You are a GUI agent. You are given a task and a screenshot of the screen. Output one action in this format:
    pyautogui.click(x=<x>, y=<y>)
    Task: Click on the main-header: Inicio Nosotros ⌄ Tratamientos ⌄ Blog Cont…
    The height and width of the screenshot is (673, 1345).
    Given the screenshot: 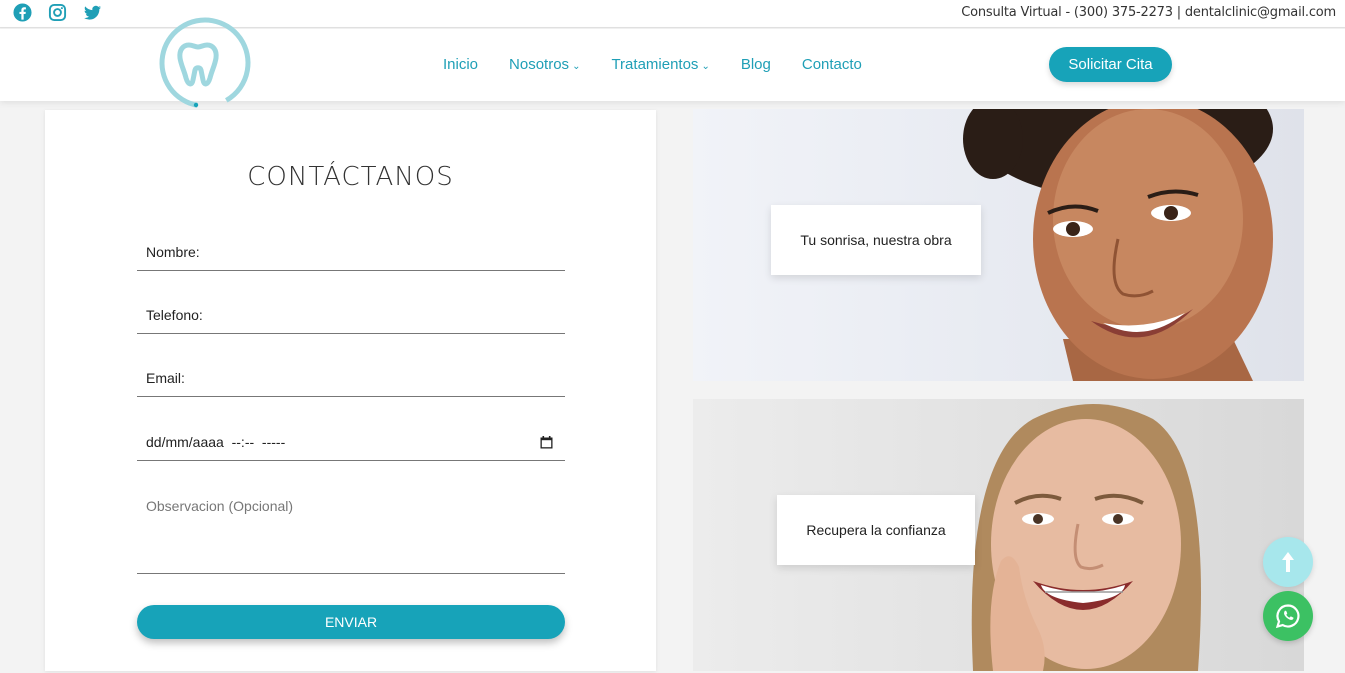 What is the action you would take?
    pyautogui.click(x=672, y=63)
    